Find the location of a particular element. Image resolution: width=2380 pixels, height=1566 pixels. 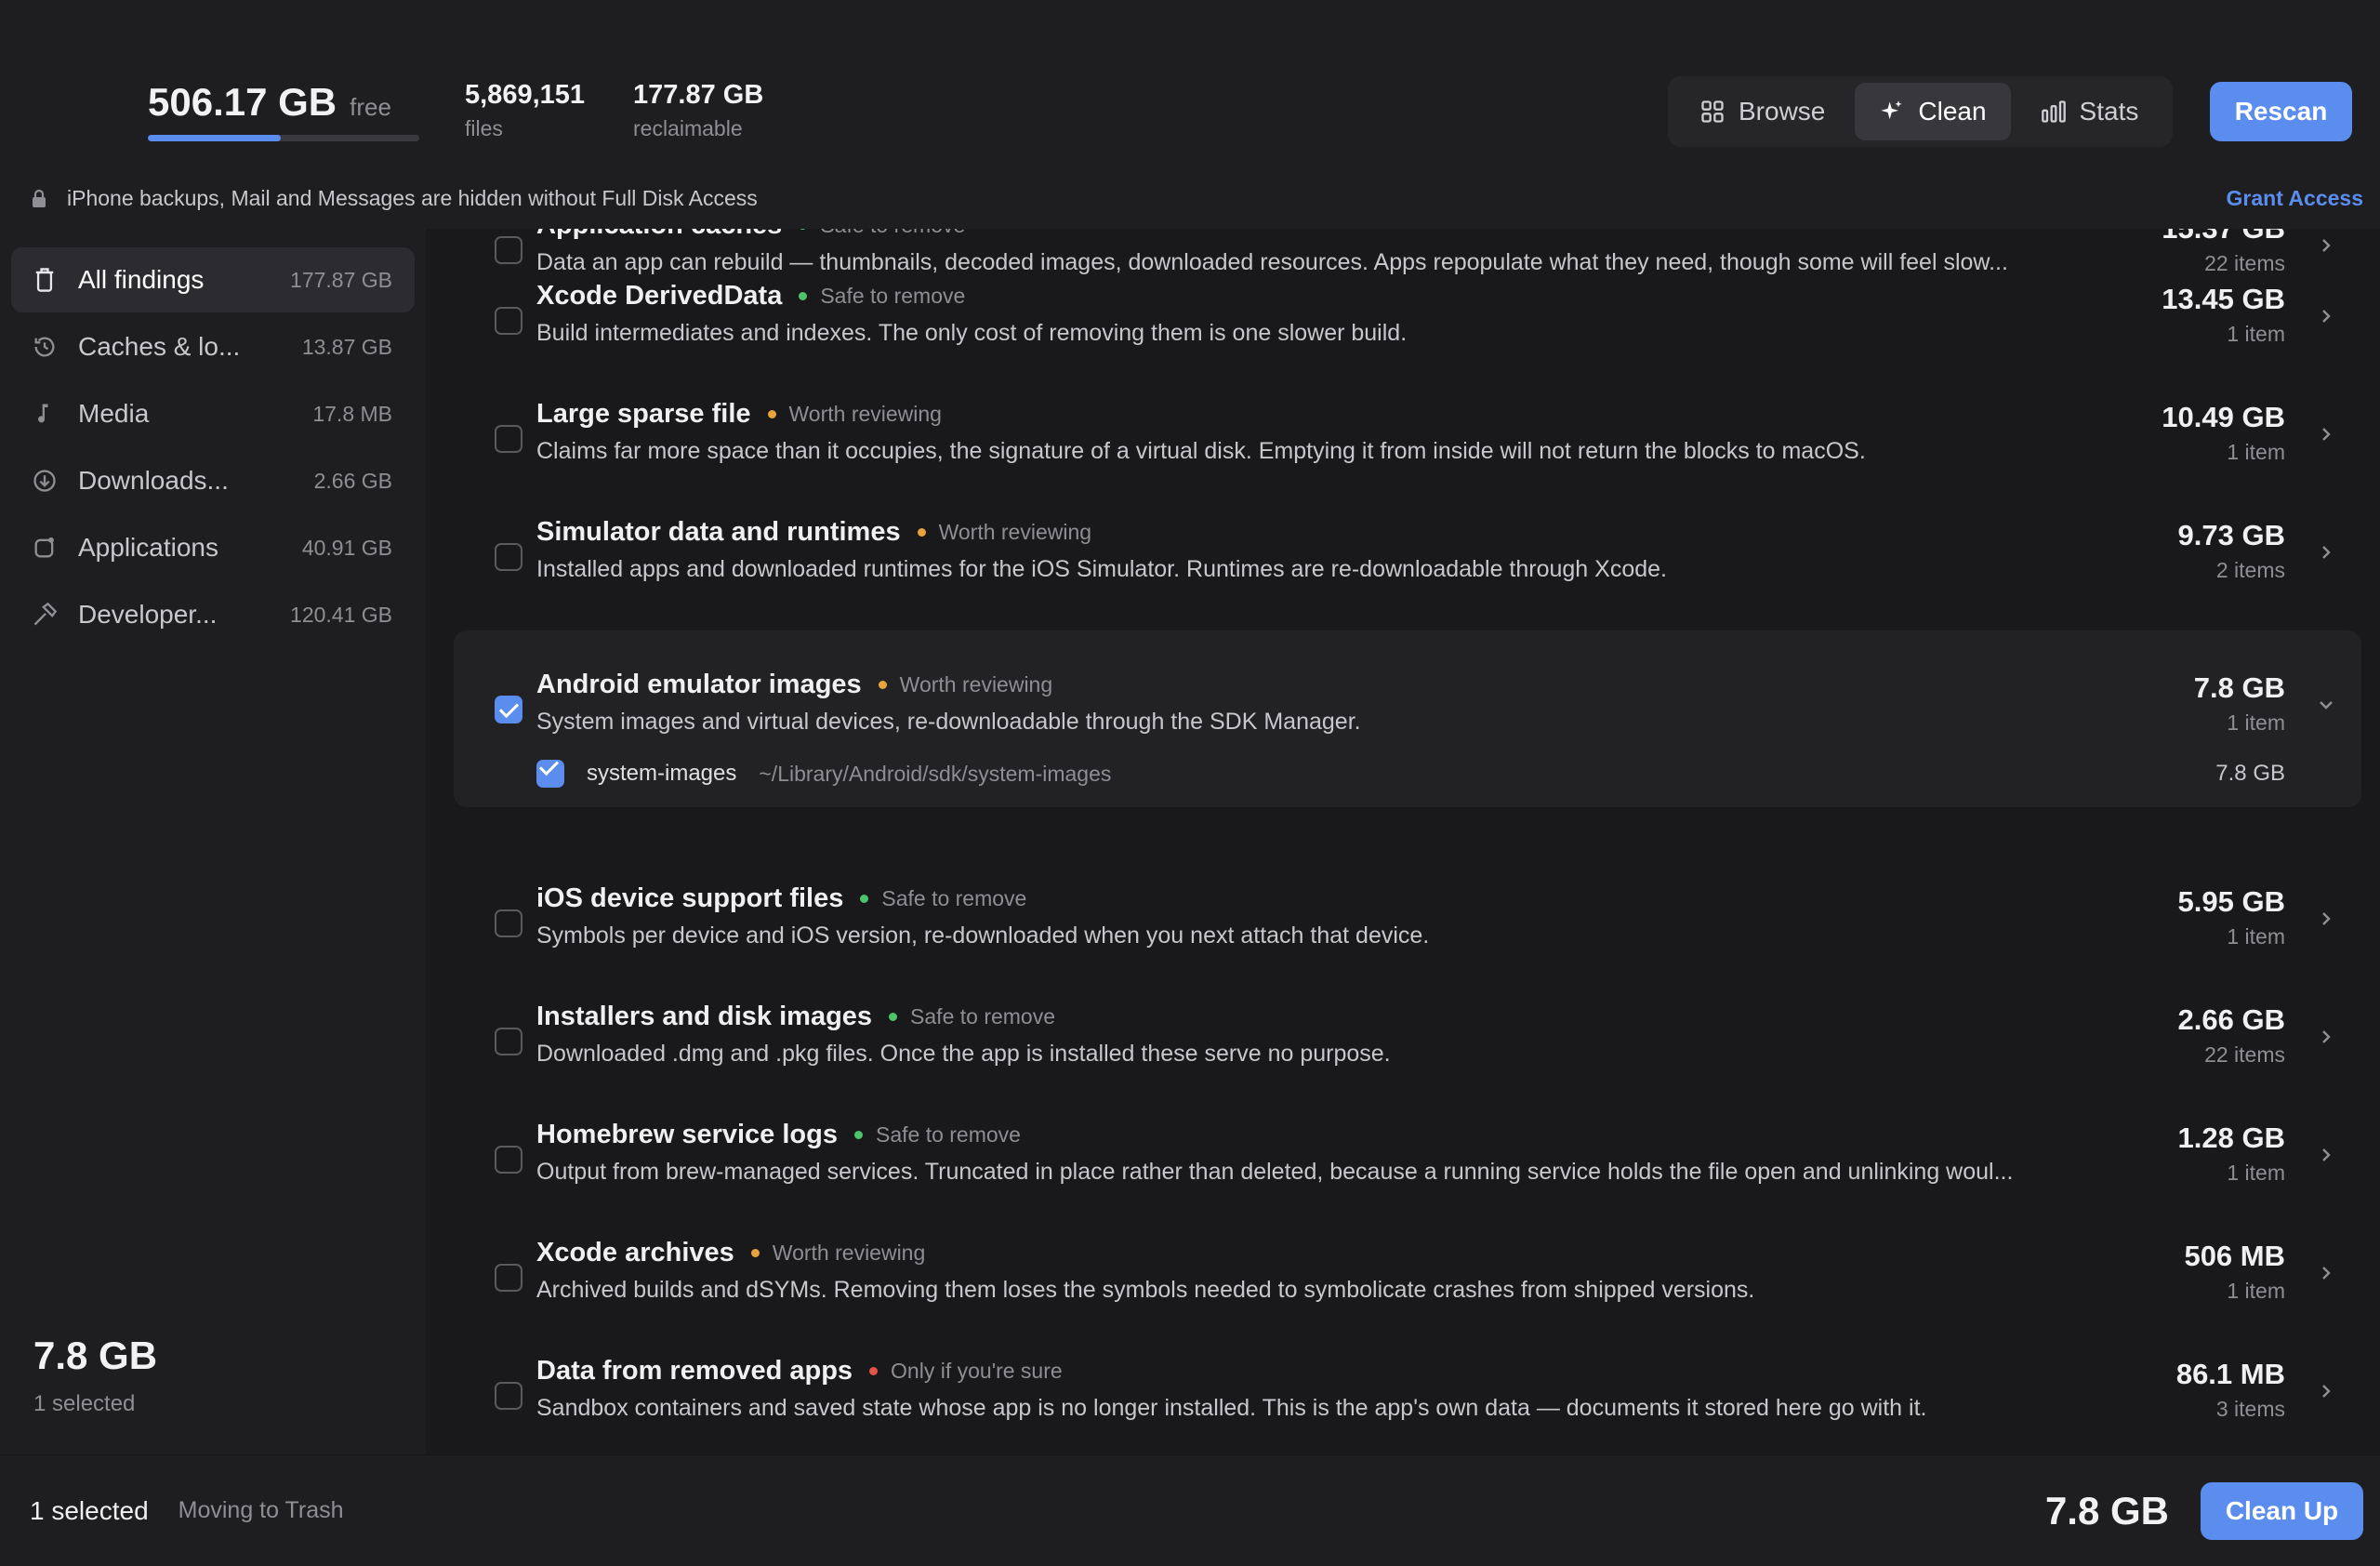

finding-title: Data from removed apps is located at coordinates (694, 1371).